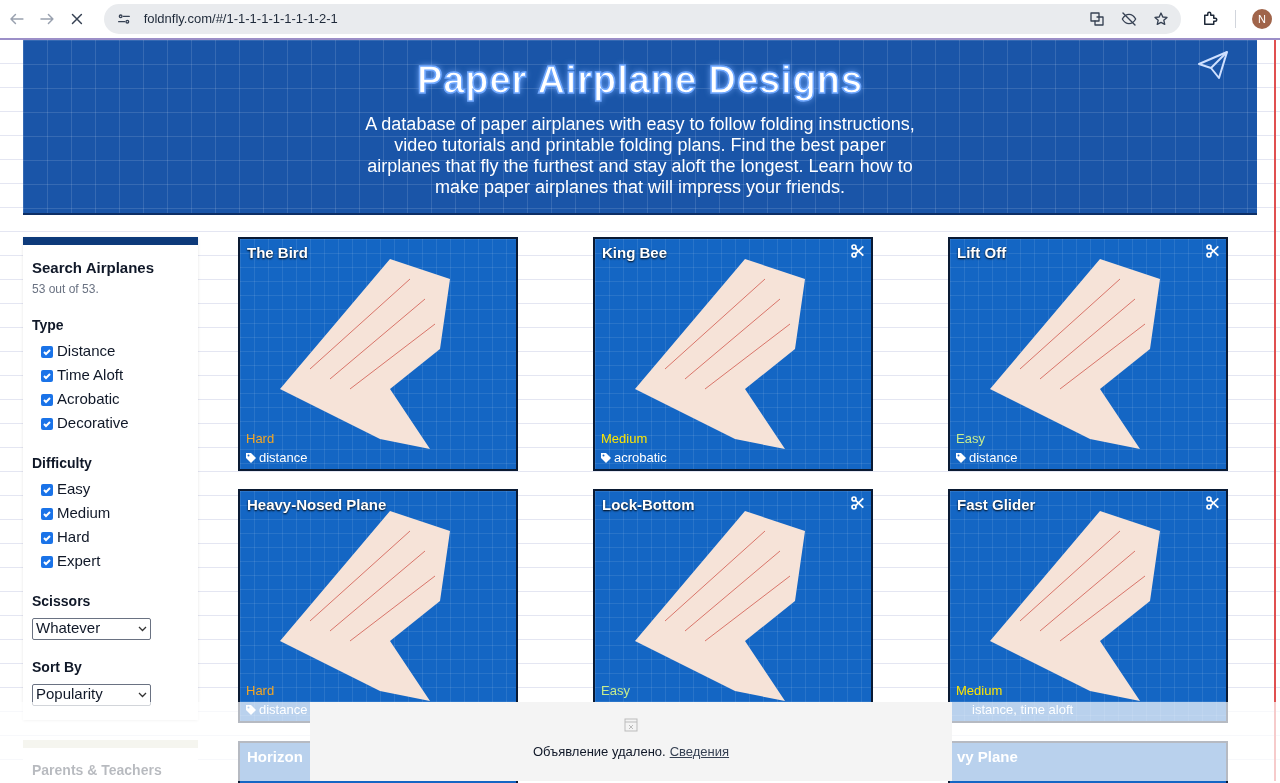 The width and height of the screenshot is (1280, 783). I want to click on checkbox-label: Hard, so click(73, 537).